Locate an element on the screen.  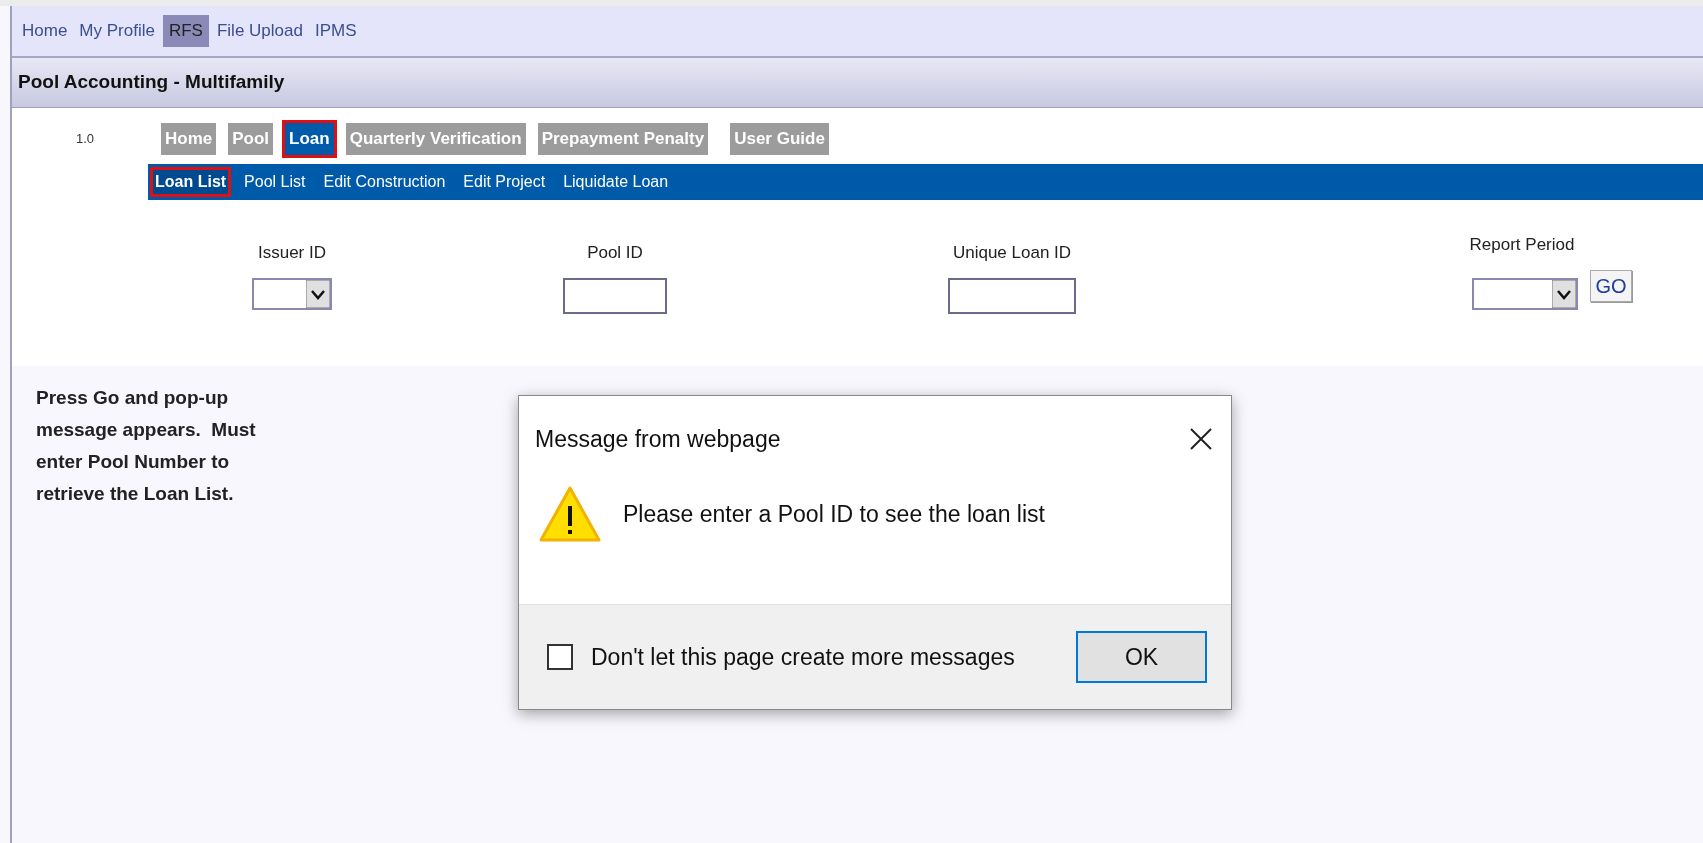
warning-icon is located at coordinates (570, 514).